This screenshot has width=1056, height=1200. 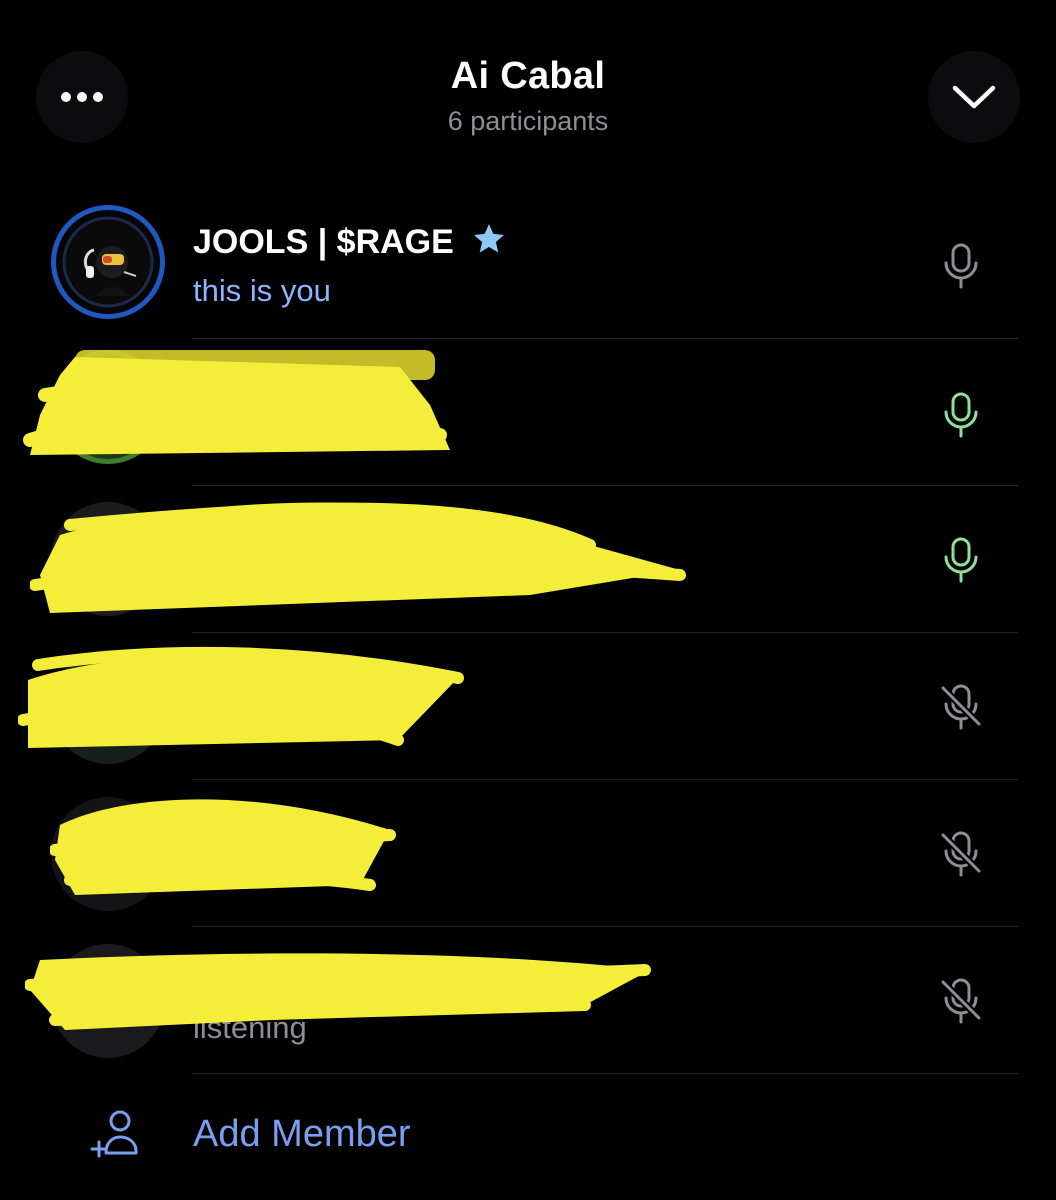 I want to click on chevron-down-icon, so click(x=974, y=97).